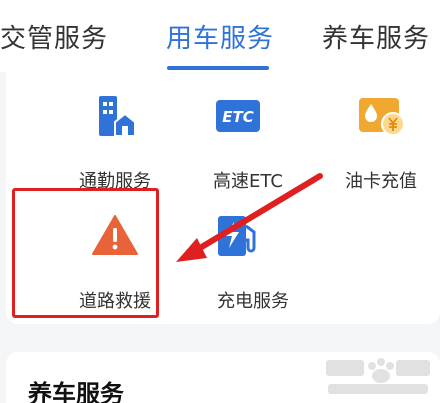 This screenshot has height=403, width=440. I want to click on active-tab-indicator, so click(218, 68).